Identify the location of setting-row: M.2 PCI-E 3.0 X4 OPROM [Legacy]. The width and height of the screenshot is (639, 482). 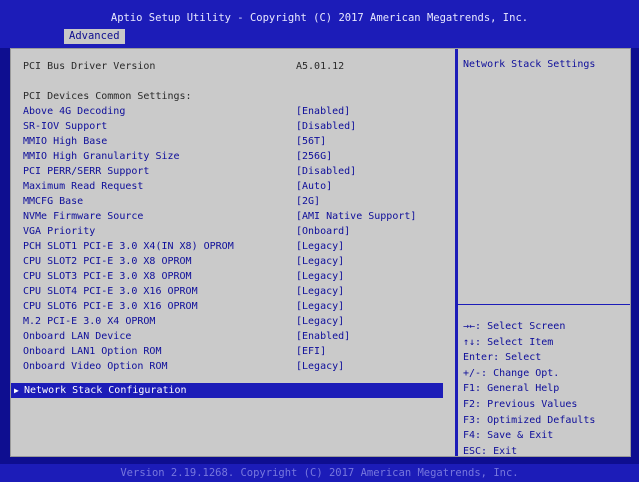
(238, 321).